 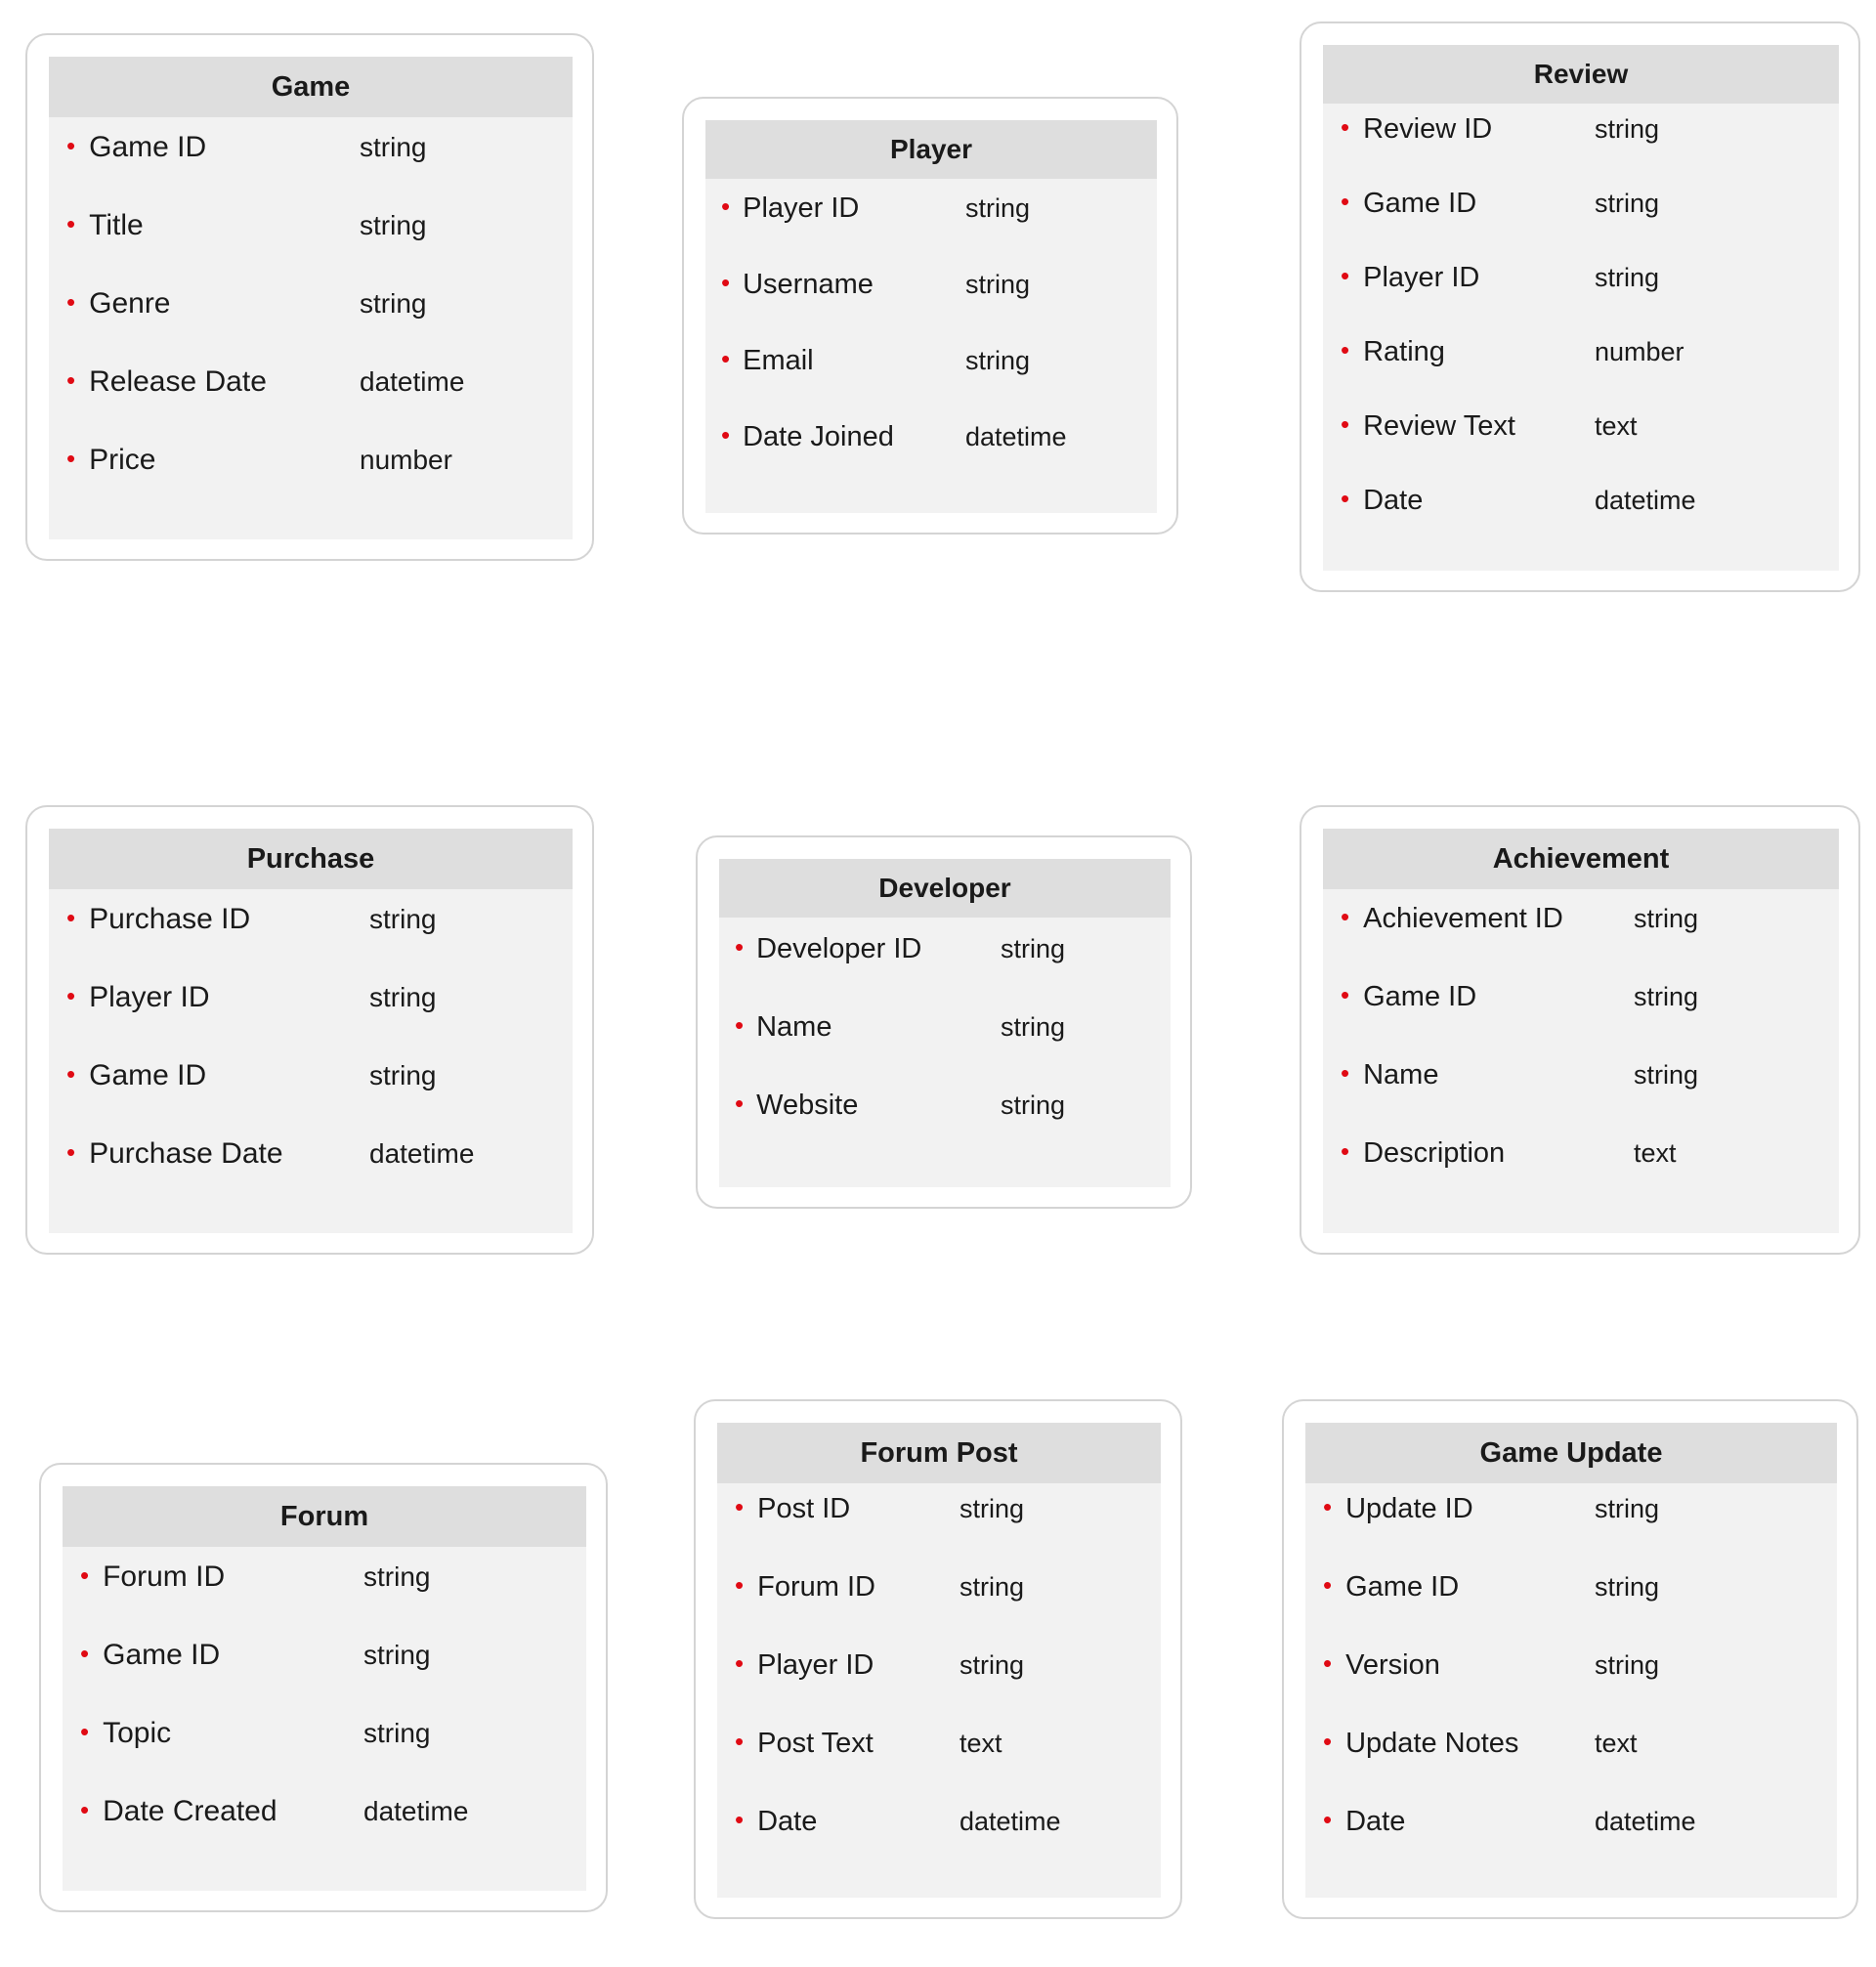 I want to click on attribute-row: • Date Joined datetime, so click(x=931, y=459).